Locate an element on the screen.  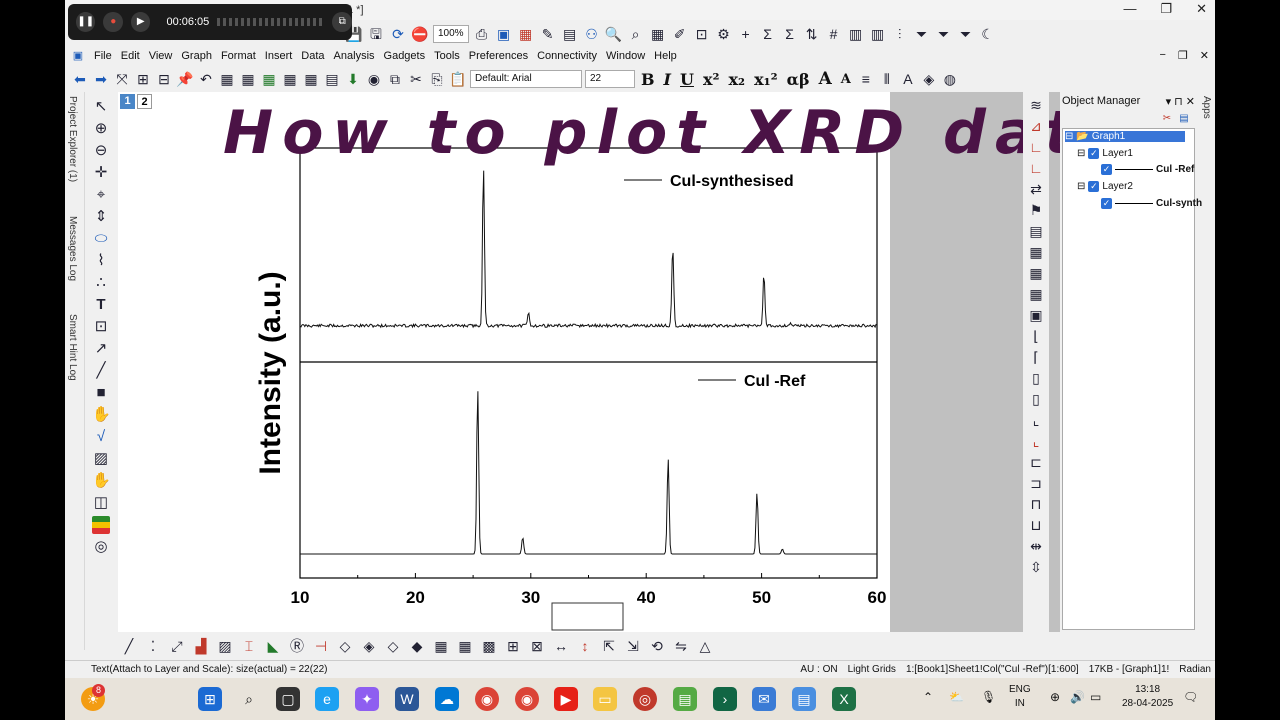
frame-corner-icon: ⌞ is located at coordinates (1036, 420).